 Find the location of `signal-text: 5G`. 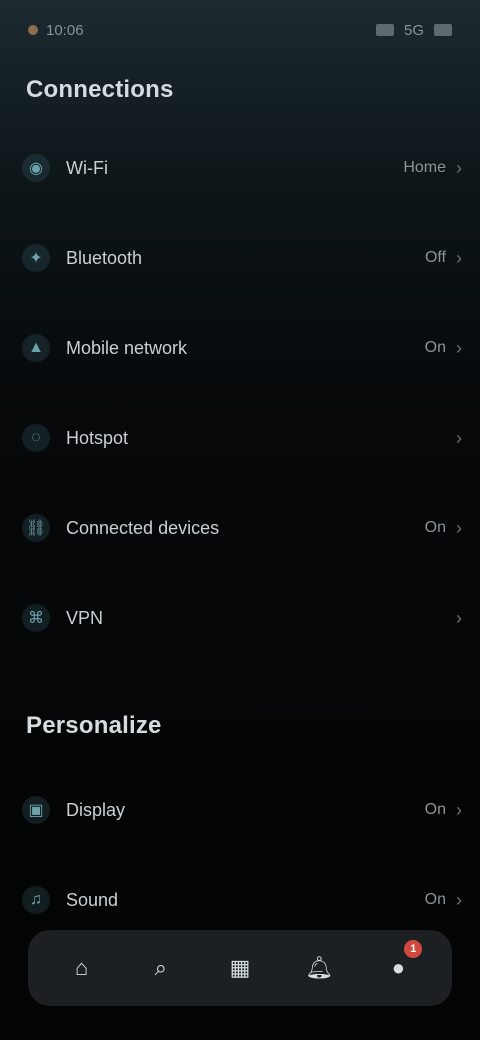

signal-text: 5G is located at coordinates (413, 30).